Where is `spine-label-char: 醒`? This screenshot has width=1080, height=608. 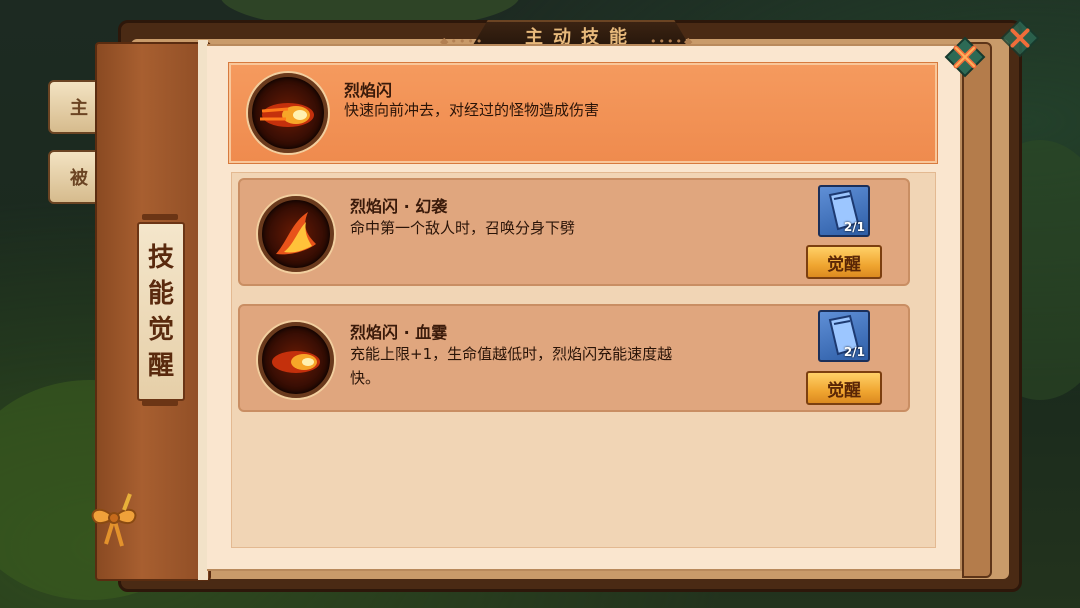 spine-label-char: 醒 is located at coordinates (160, 365).